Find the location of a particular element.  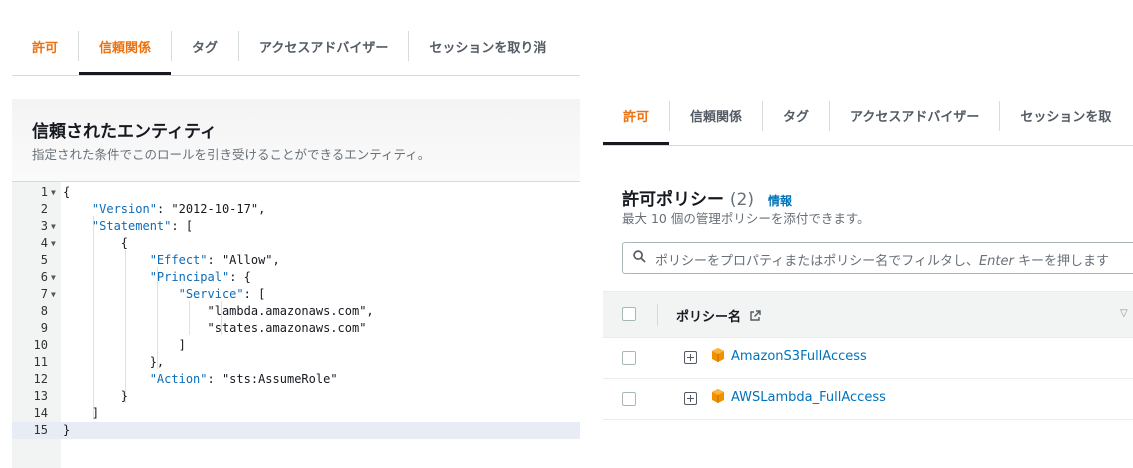

code-line: 14 ] is located at coordinates (296, 413).